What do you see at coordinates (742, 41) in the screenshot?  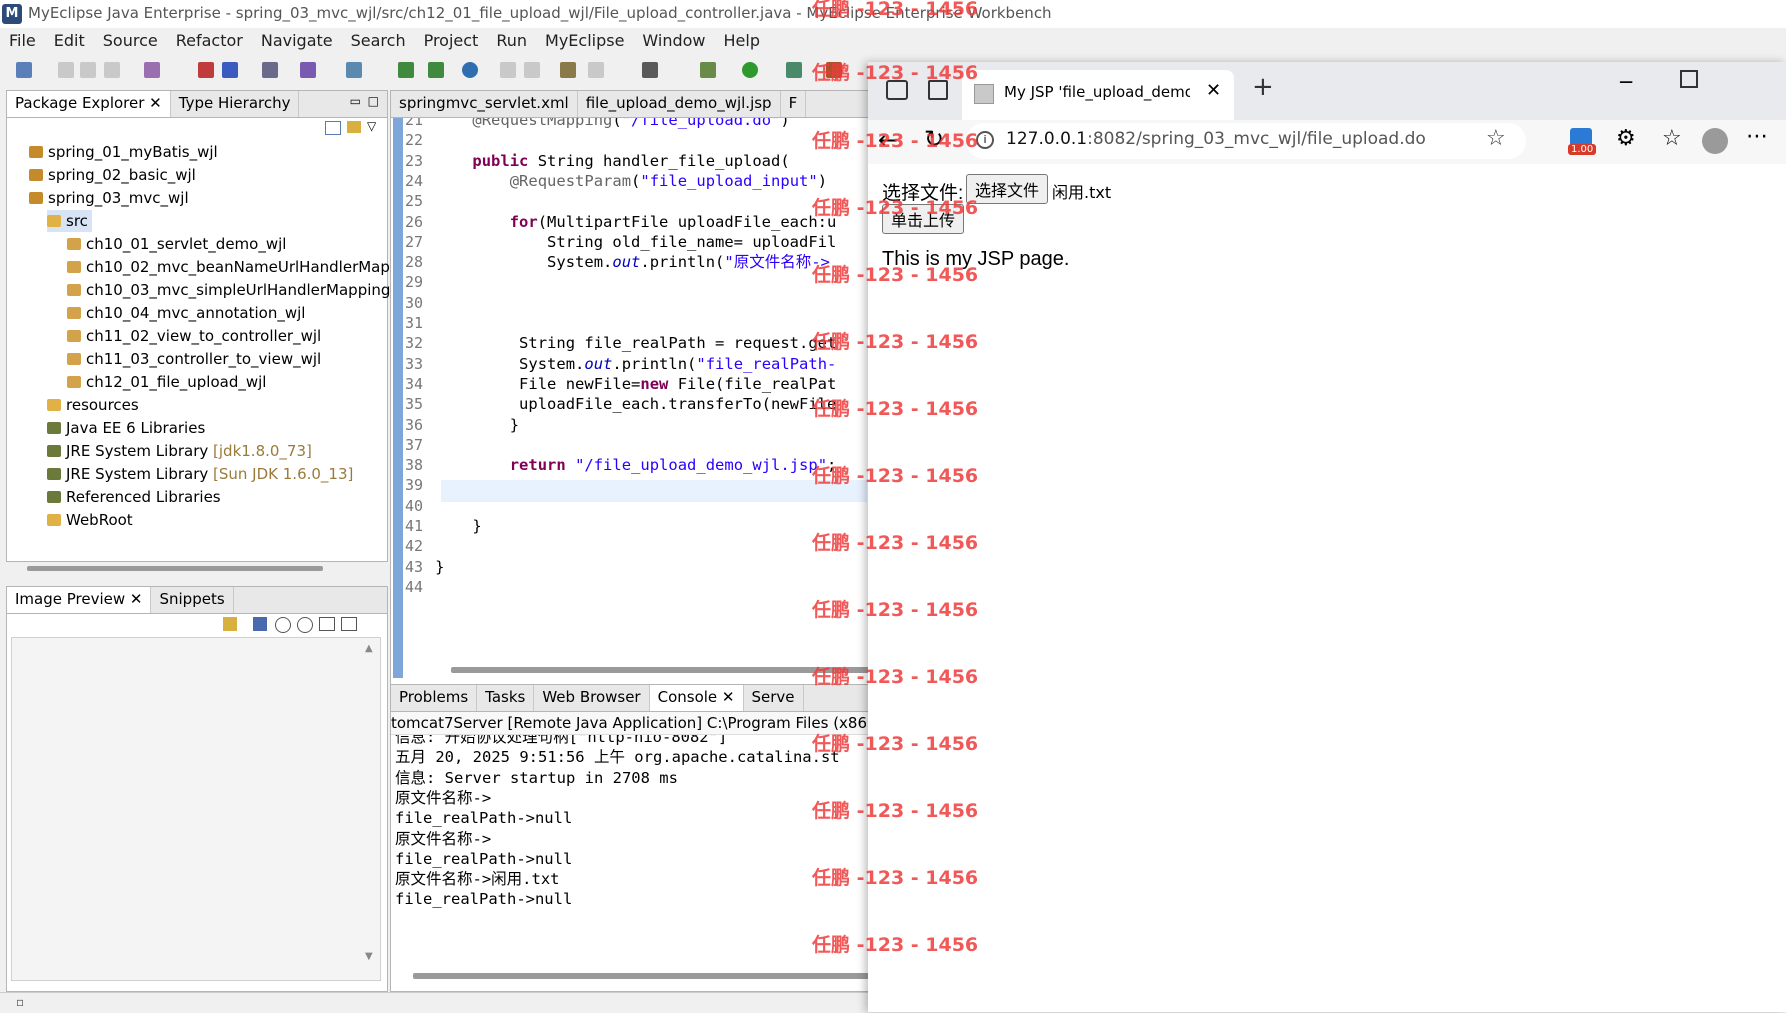 I see `menu-help: Help` at bounding box center [742, 41].